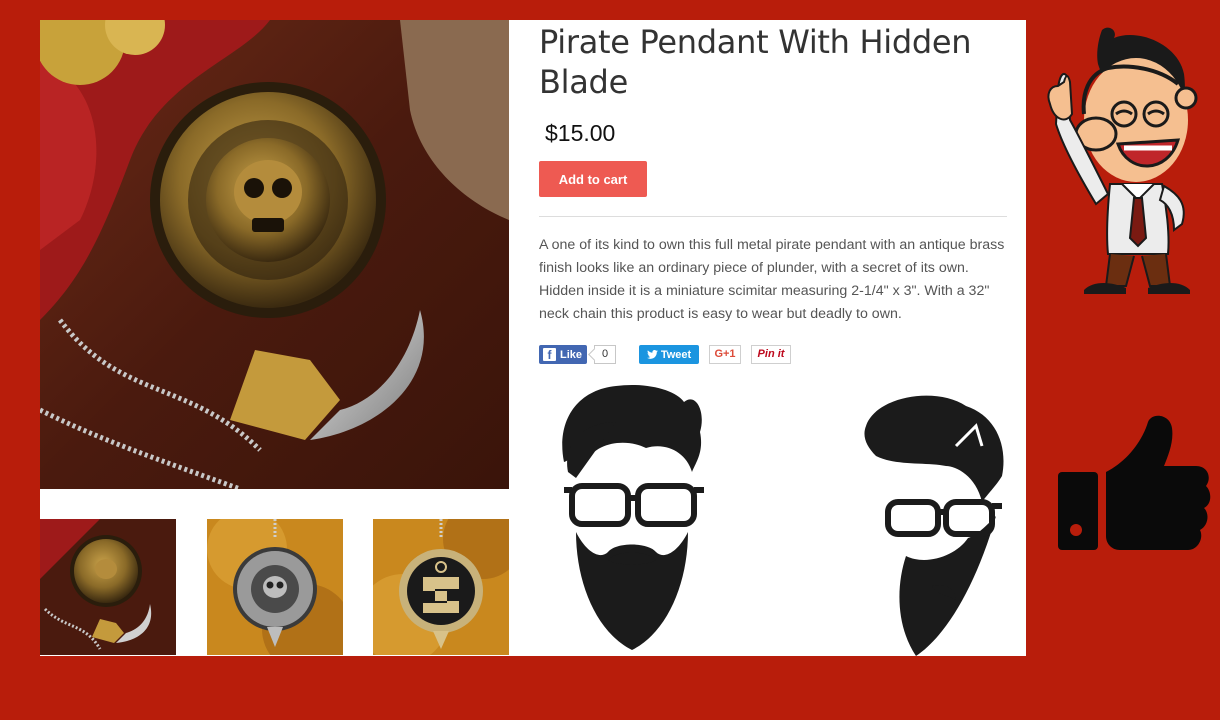 The height and width of the screenshot is (720, 1220). What do you see at coordinates (549, 355) in the screenshot?
I see `facebook-icon: f` at bounding box center [549, 355].